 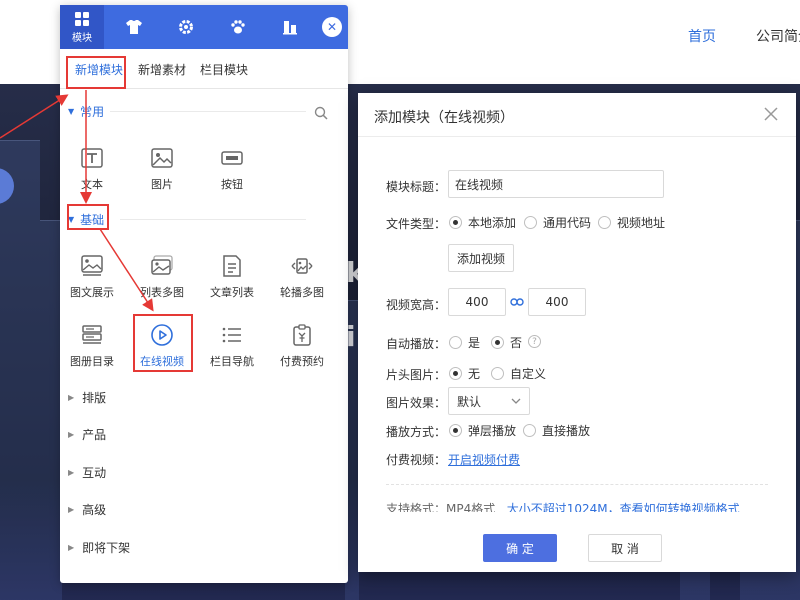 What do you see at coordinates (92, 348) in the screenshot?
I see `tile-album: 图册目录` at bounding box center [92, 348].